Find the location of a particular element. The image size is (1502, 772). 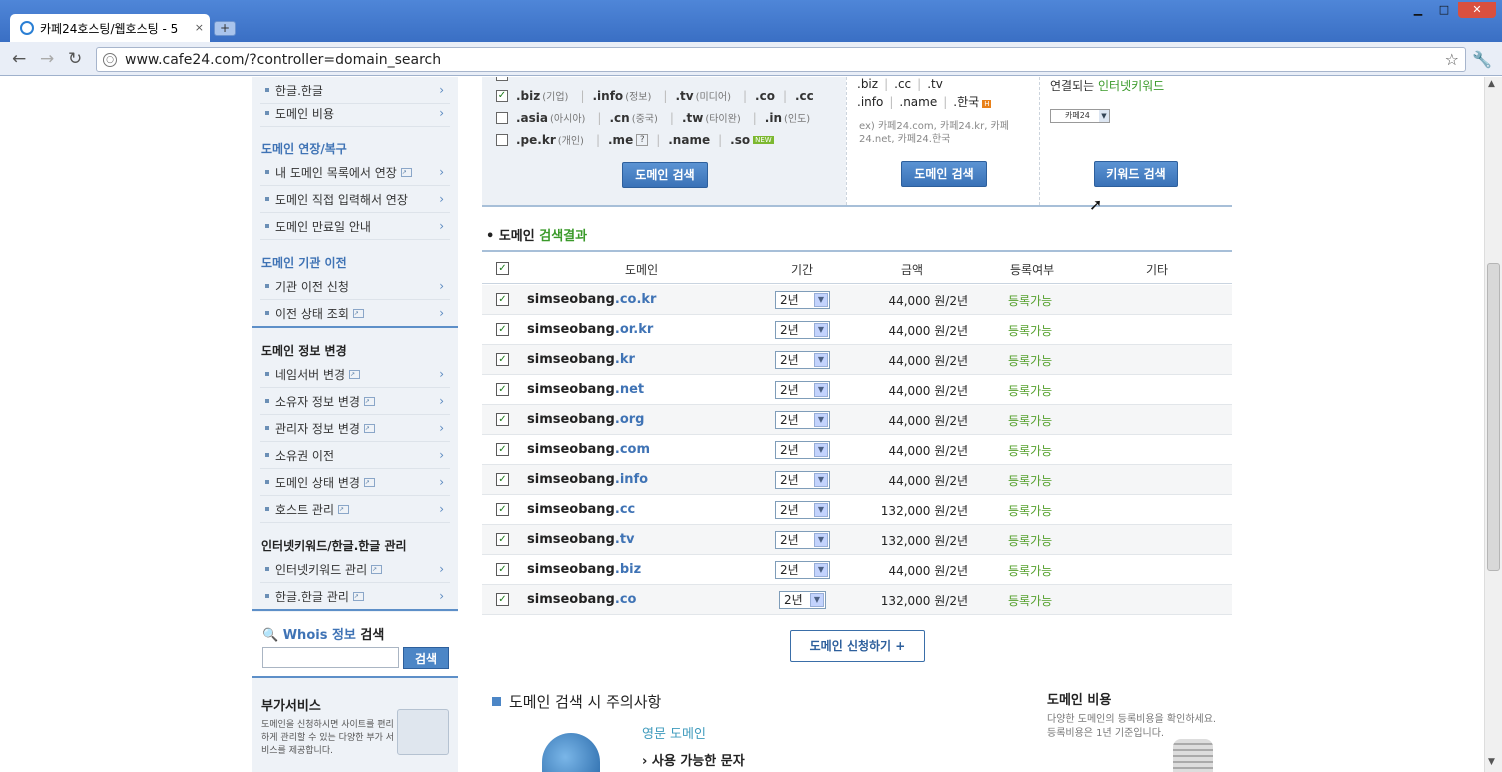

wrench-icon: 🔧 is located at coordinates (1482, 59).